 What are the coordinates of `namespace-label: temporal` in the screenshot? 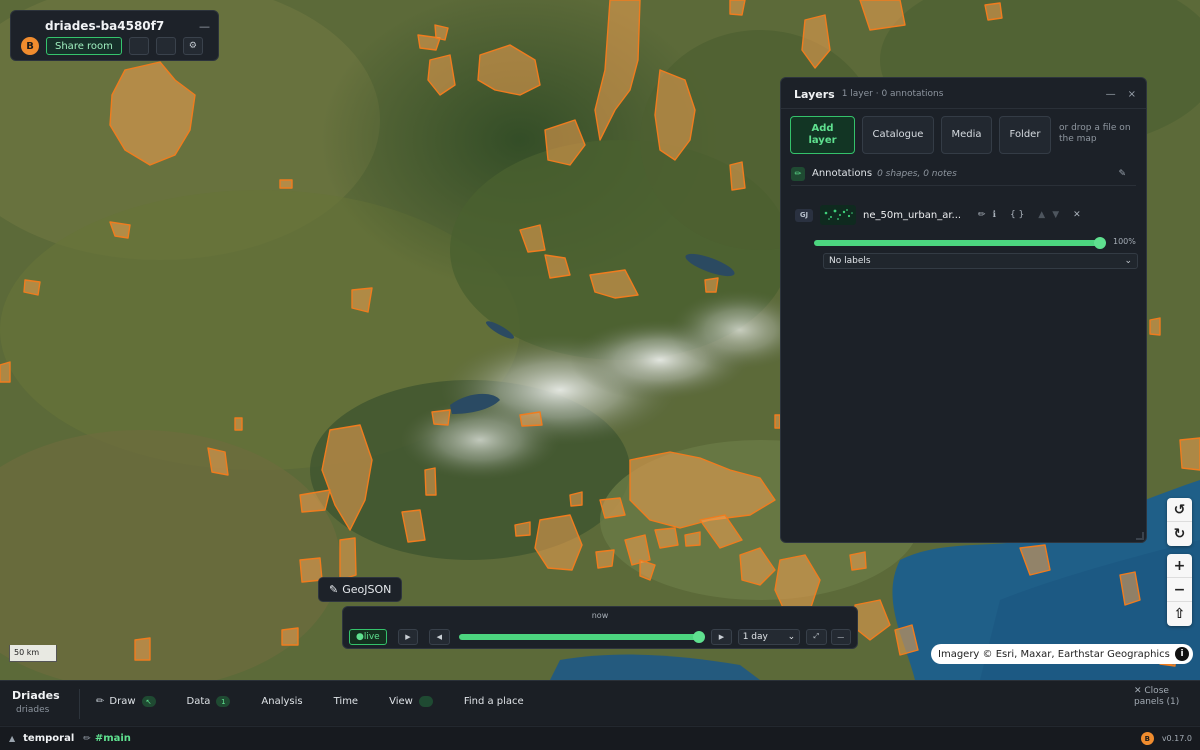 It's located at (48, 738).